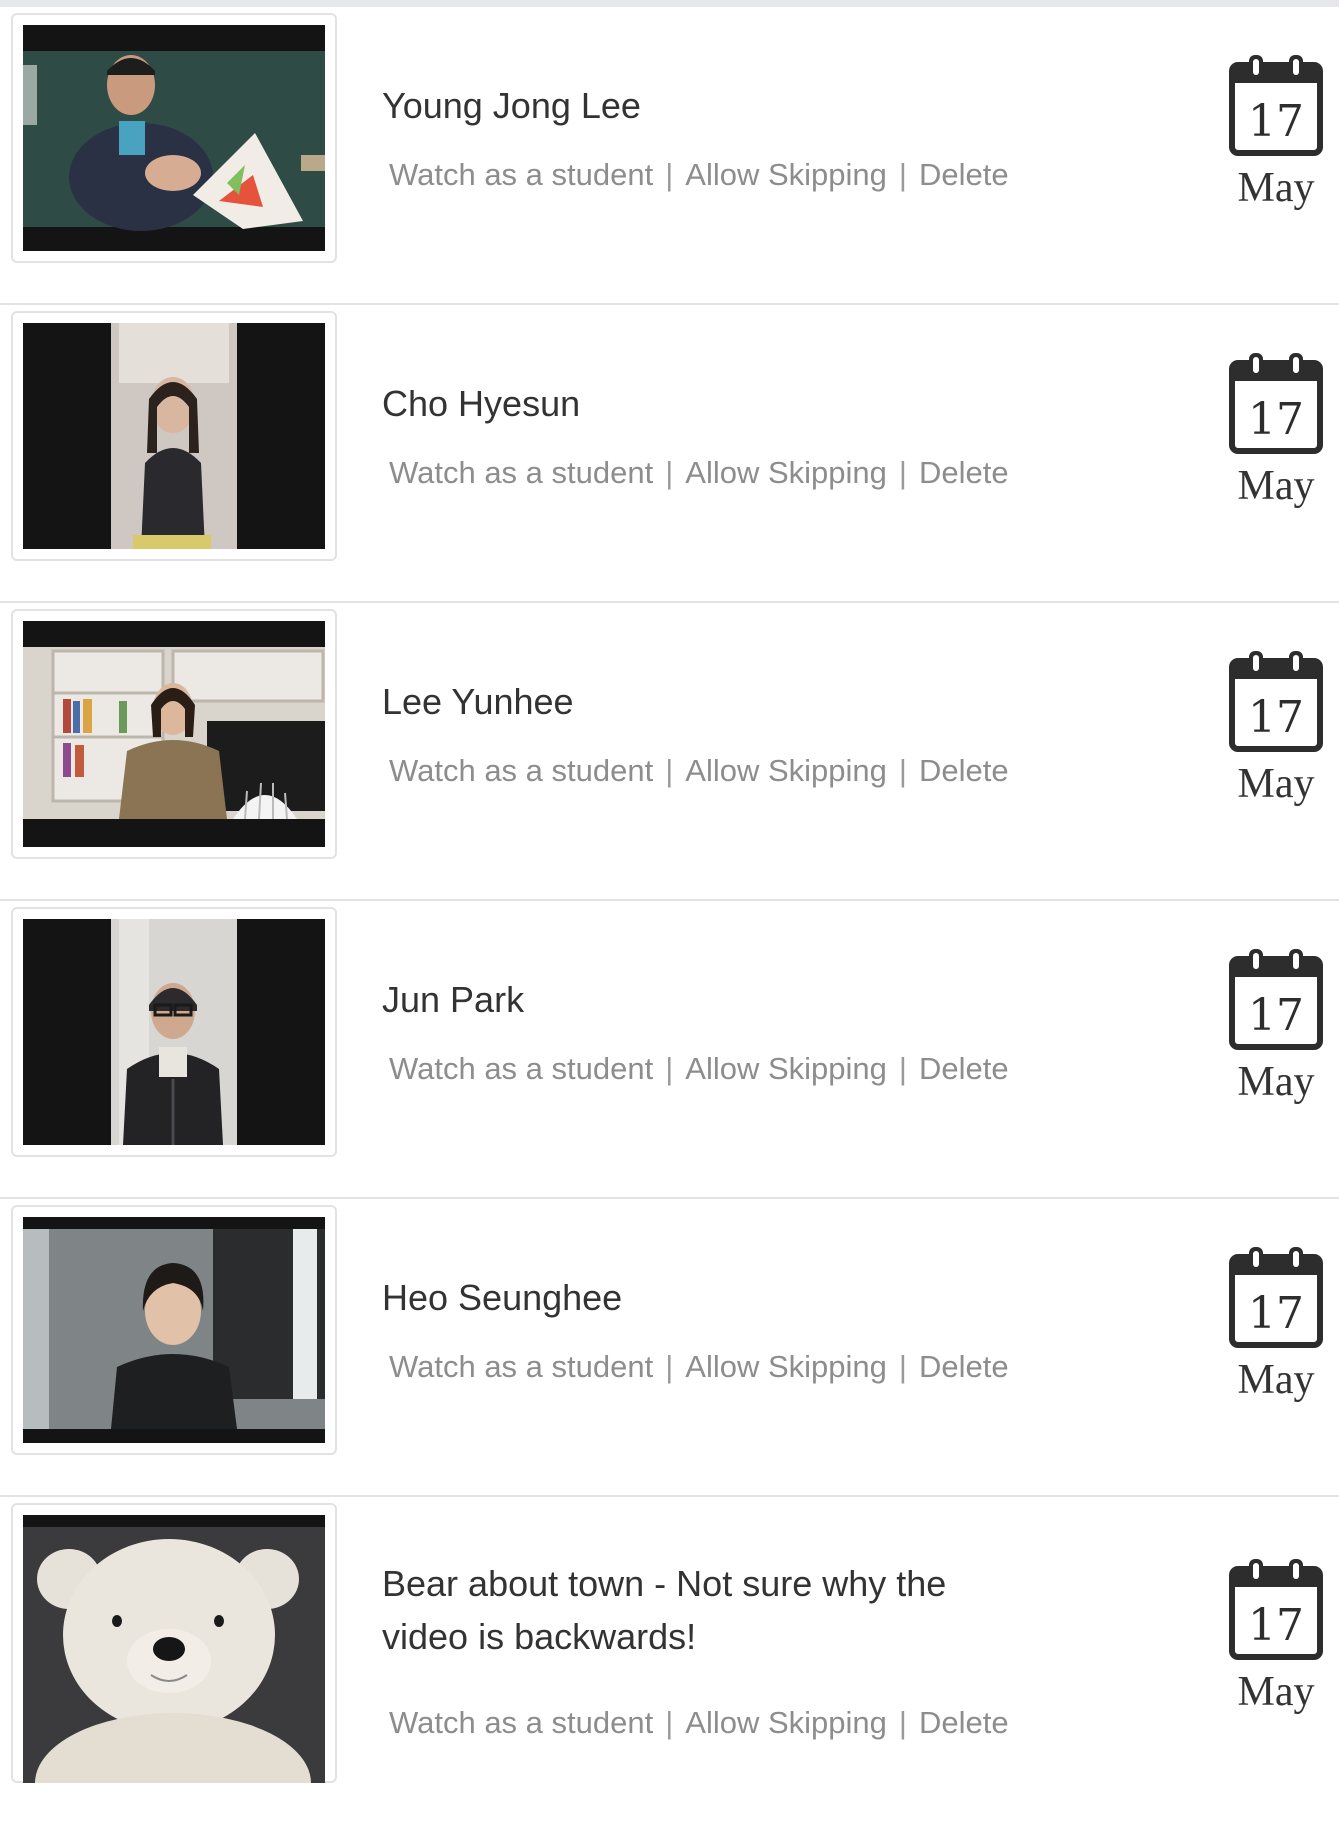 The height and width of the screenshot is (1837, 1339). I want to click on video-title: Lee Yunhee, so click(702, 701).